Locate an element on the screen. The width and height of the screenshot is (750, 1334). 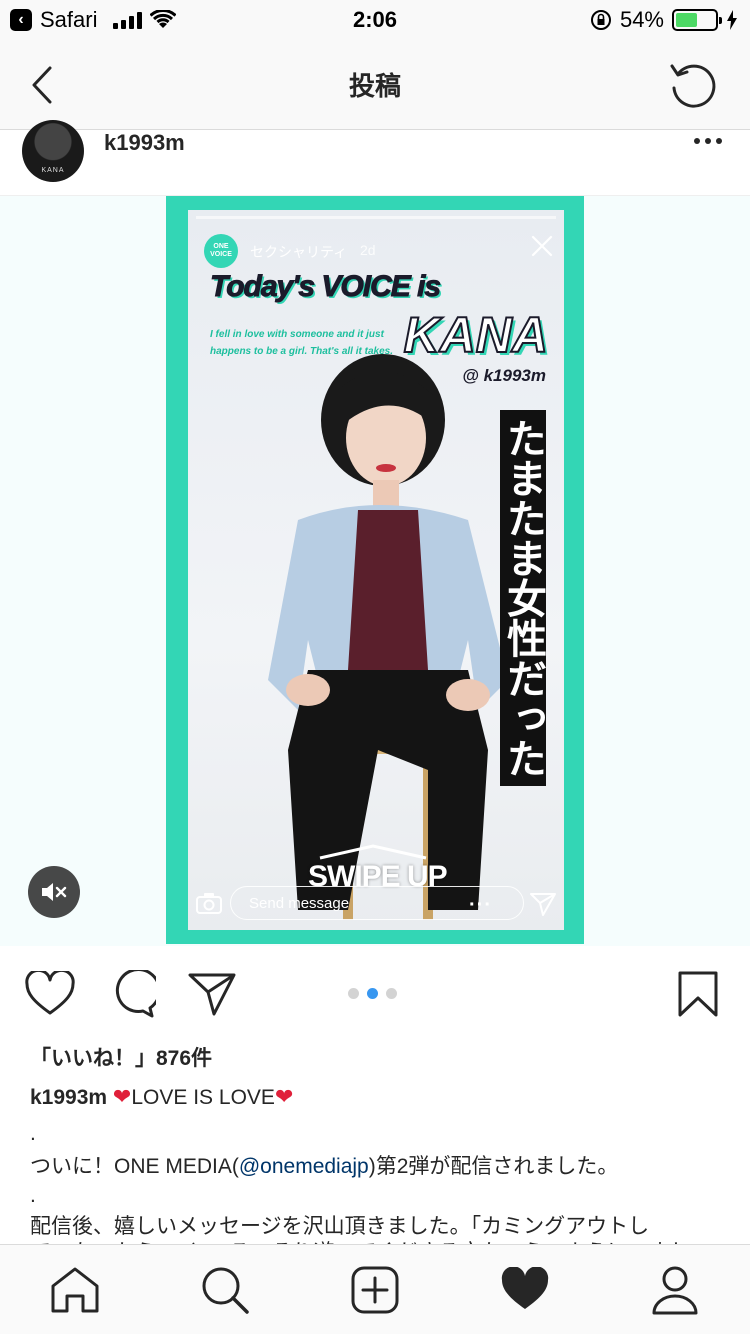
speaker-muted-icon is located at coordinates (54, 892).